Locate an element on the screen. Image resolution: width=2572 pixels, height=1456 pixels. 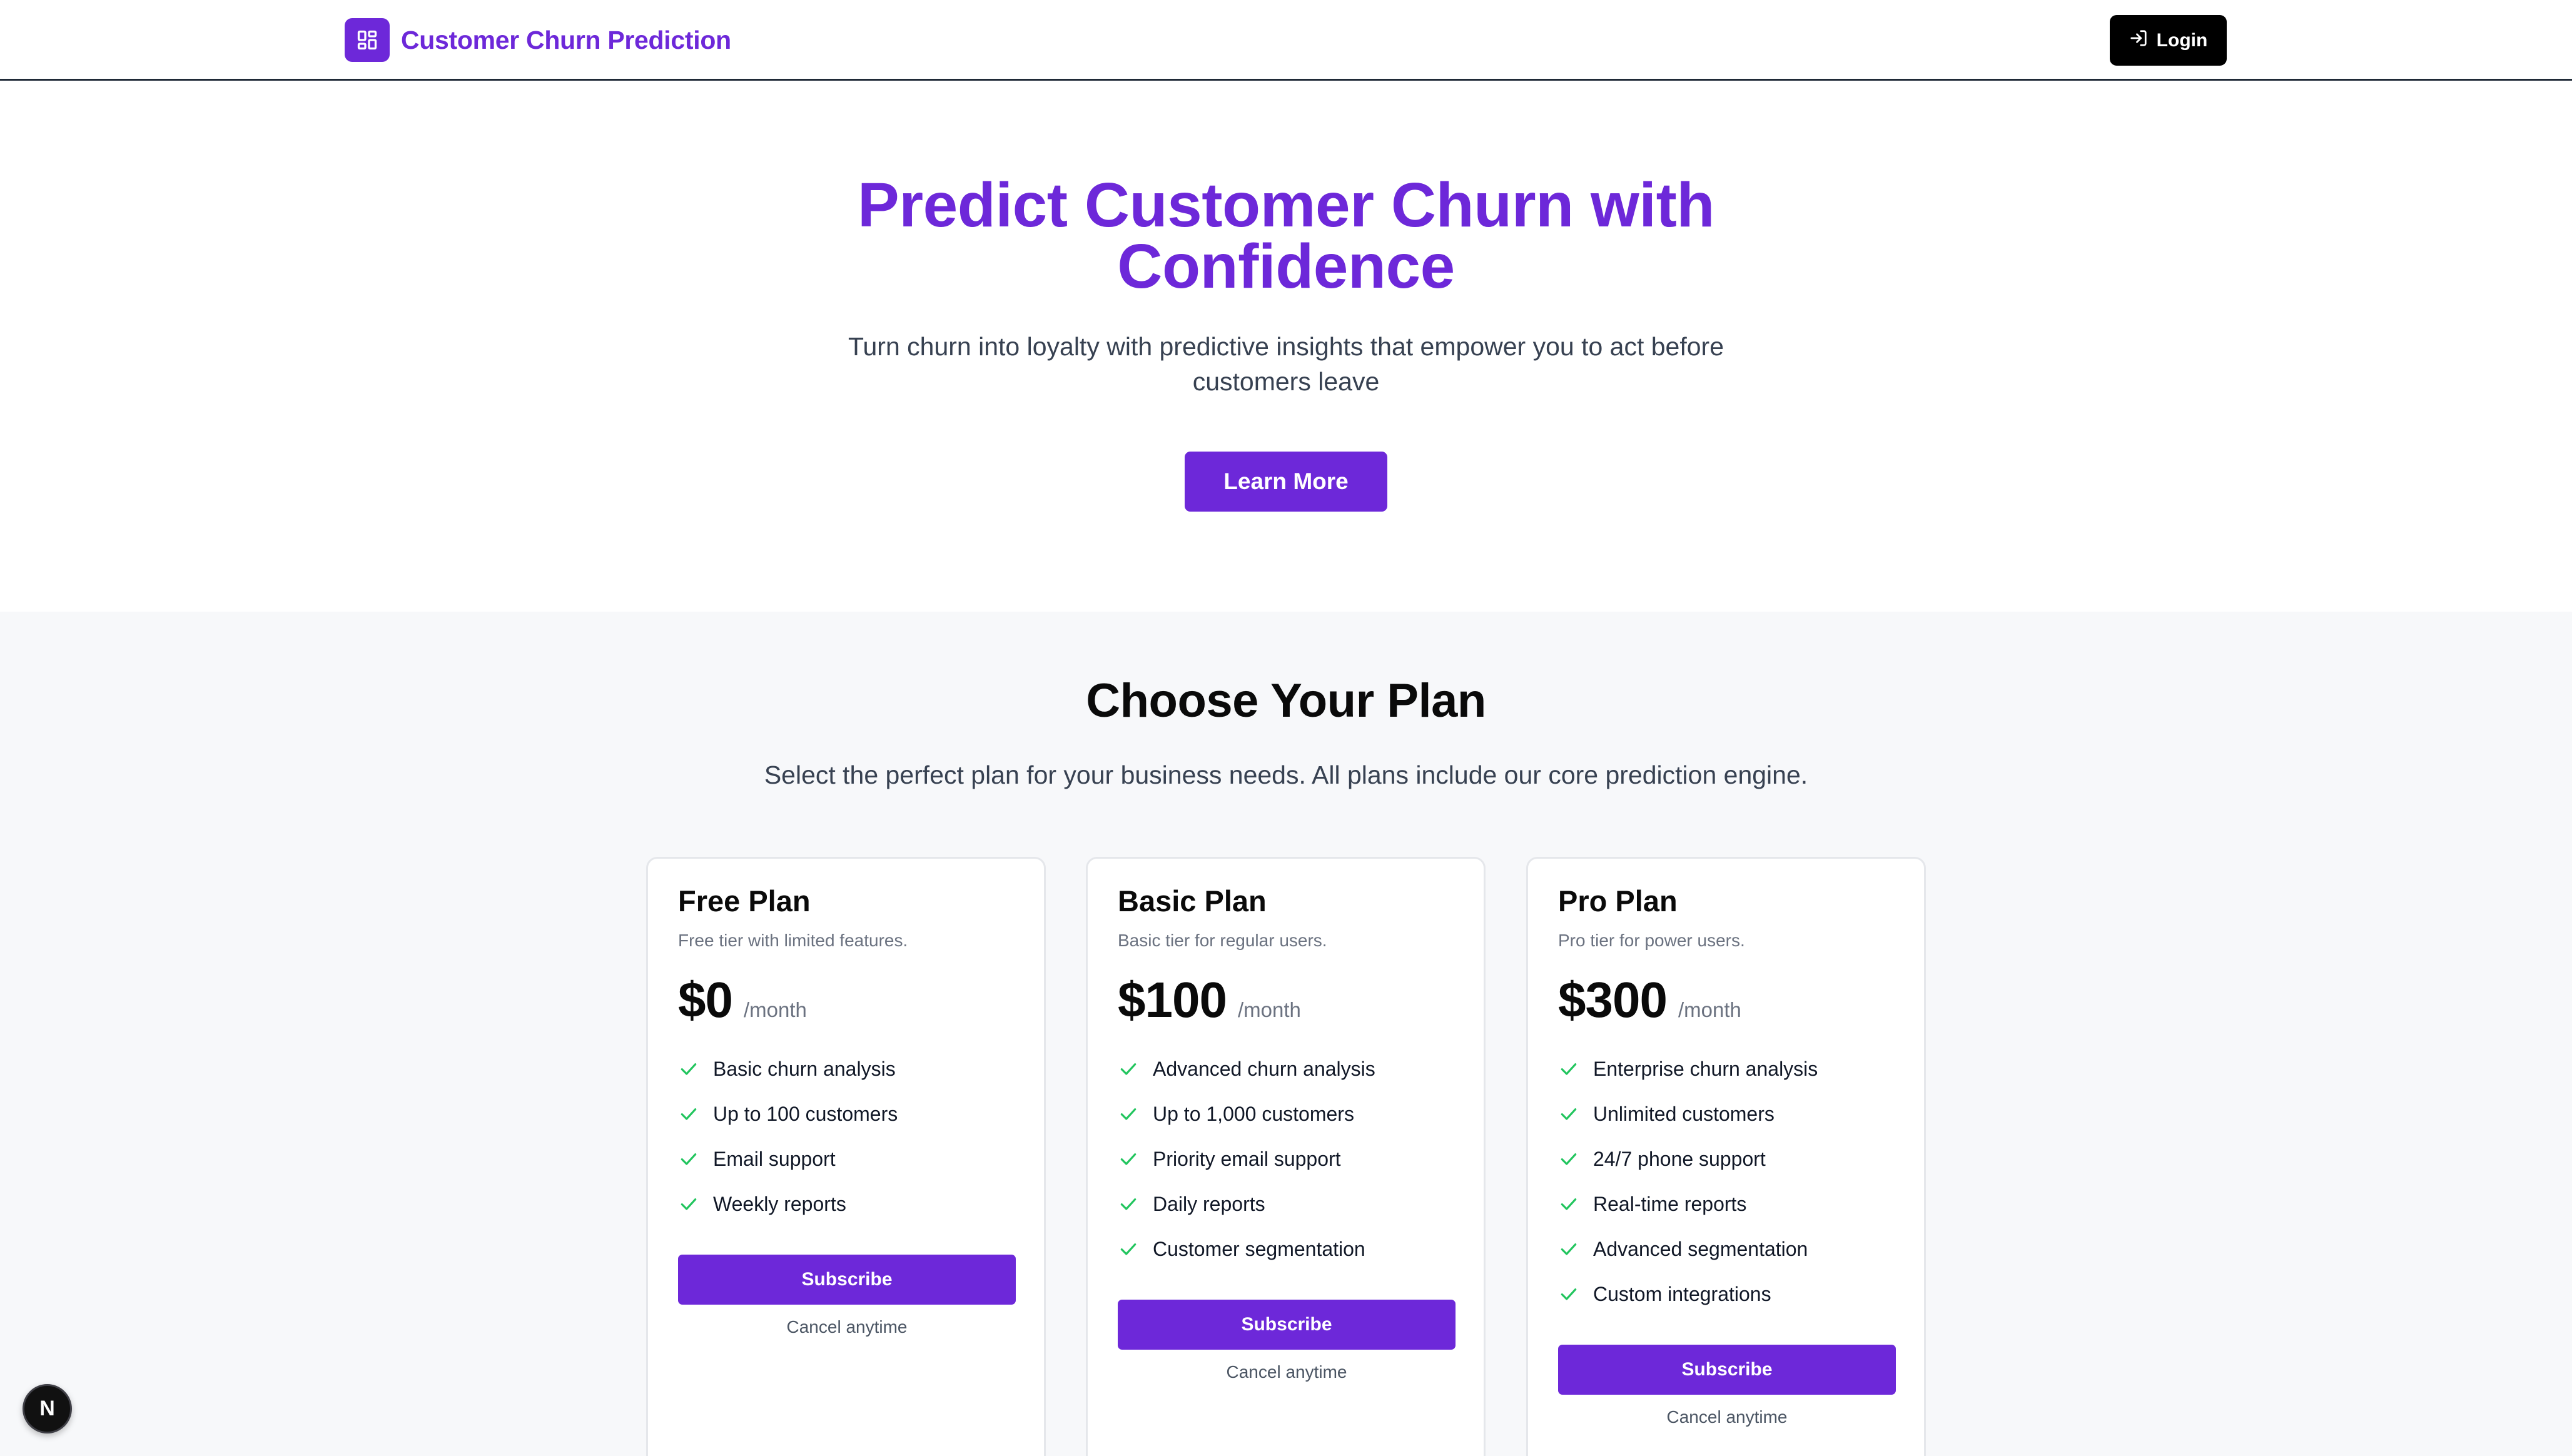
plan-name: Free Plan is located at coordinates (744, 901).